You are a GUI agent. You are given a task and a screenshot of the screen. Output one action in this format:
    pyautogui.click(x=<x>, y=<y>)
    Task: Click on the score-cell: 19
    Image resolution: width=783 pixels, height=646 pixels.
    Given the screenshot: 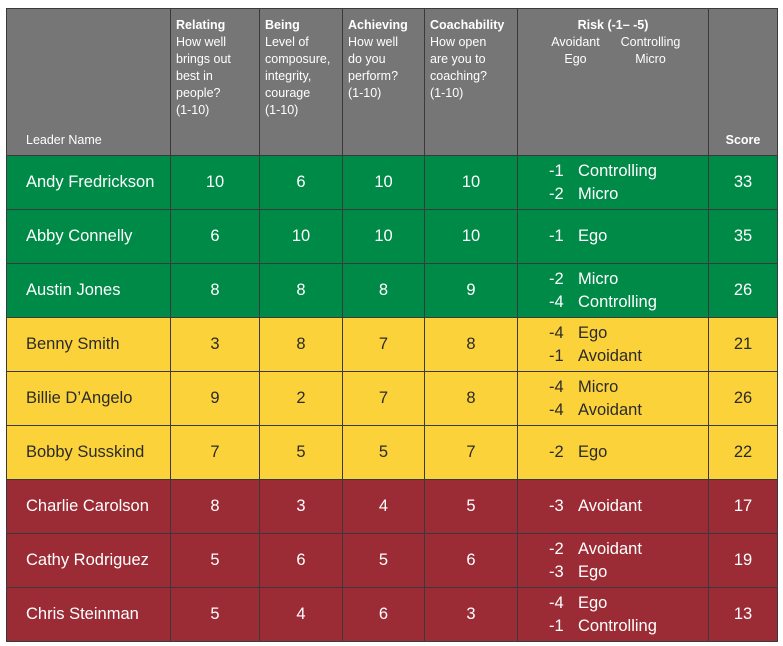 What is the action you would take?
    pyautogui.click(x=743, y=560)
    